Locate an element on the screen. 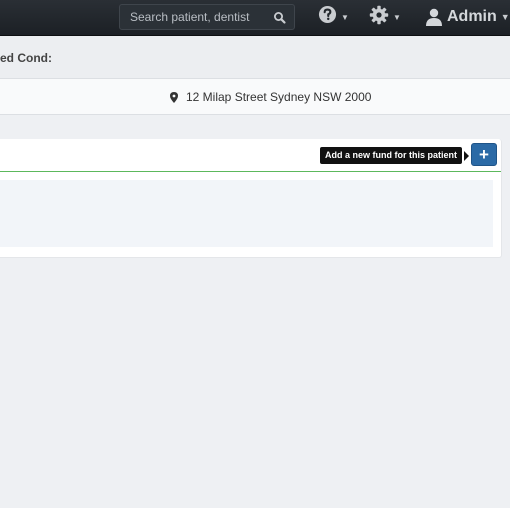  address-bar: 12 Milap Street Sydney NSW 2000 is located at coordinates (255, 97).